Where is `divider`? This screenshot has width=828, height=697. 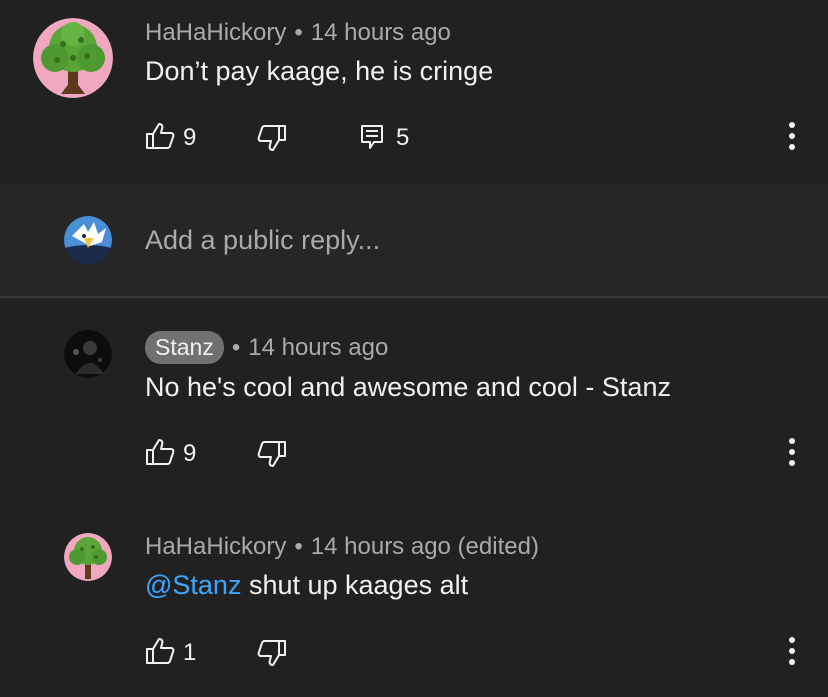
divider is located at coordinates (414, 297).